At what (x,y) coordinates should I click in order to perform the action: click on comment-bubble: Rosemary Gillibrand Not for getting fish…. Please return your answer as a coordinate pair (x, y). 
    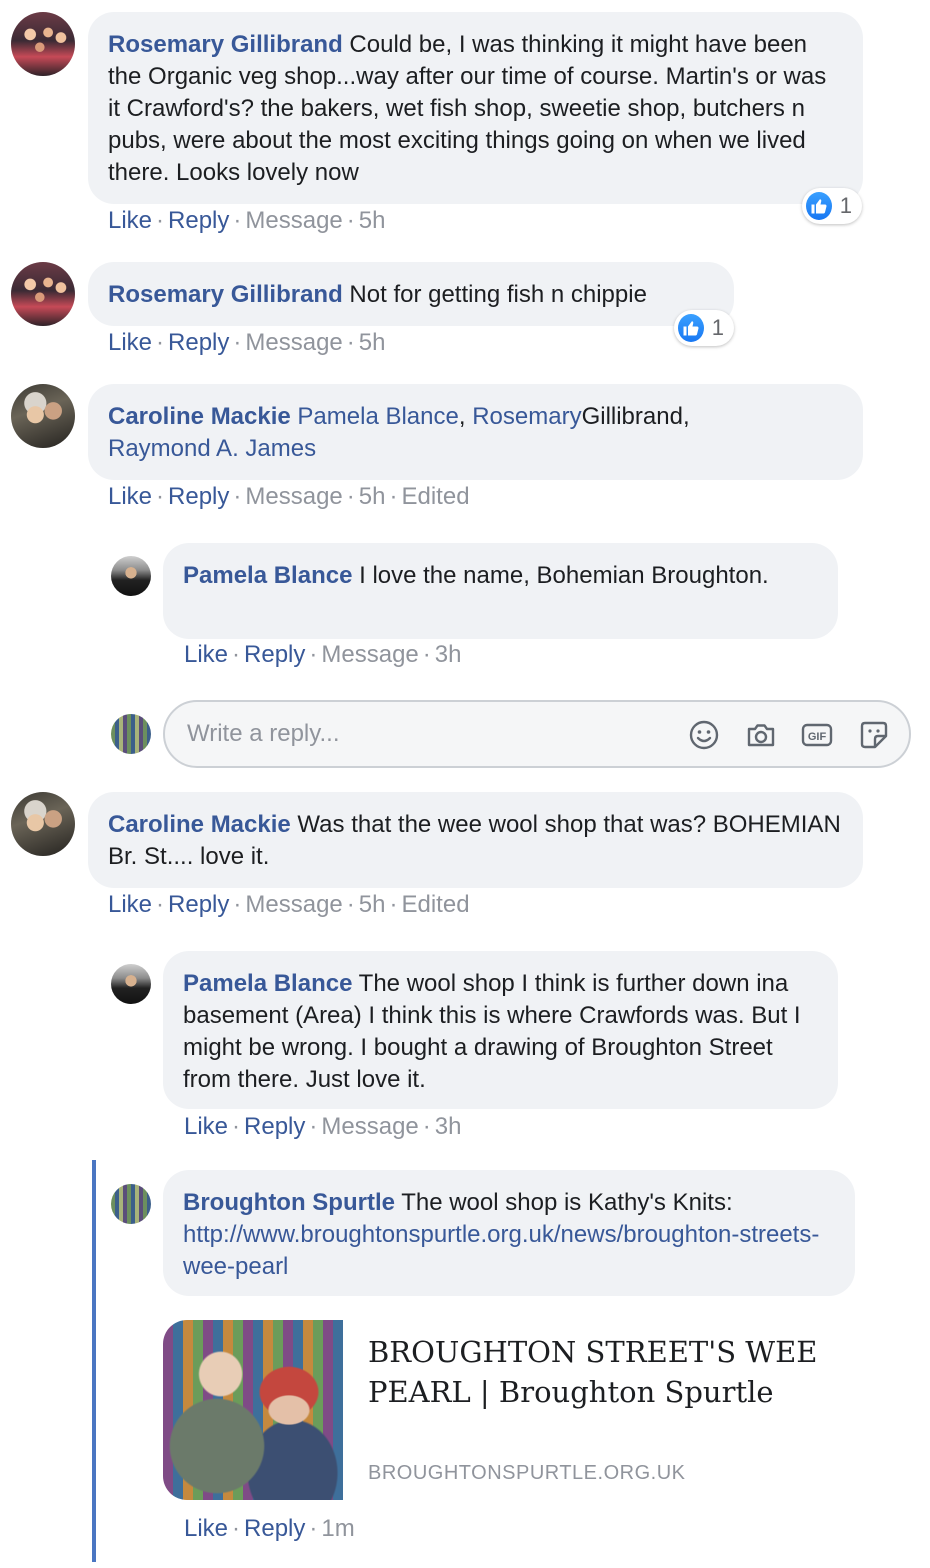
    Looking at the image, I should click on (411, 294).